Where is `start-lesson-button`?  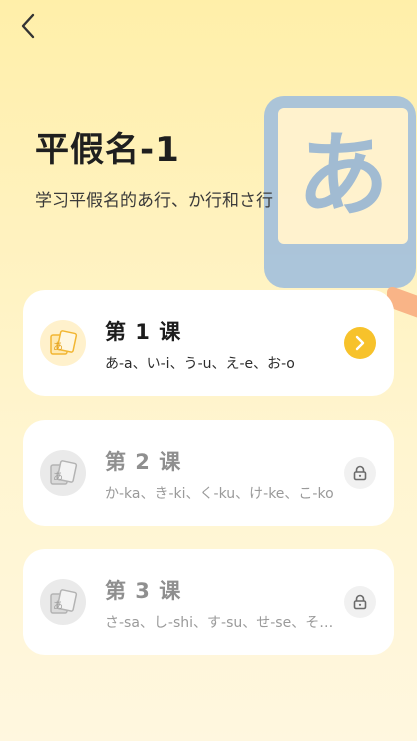
start-lesson-button is located at coordinates (360, 343).